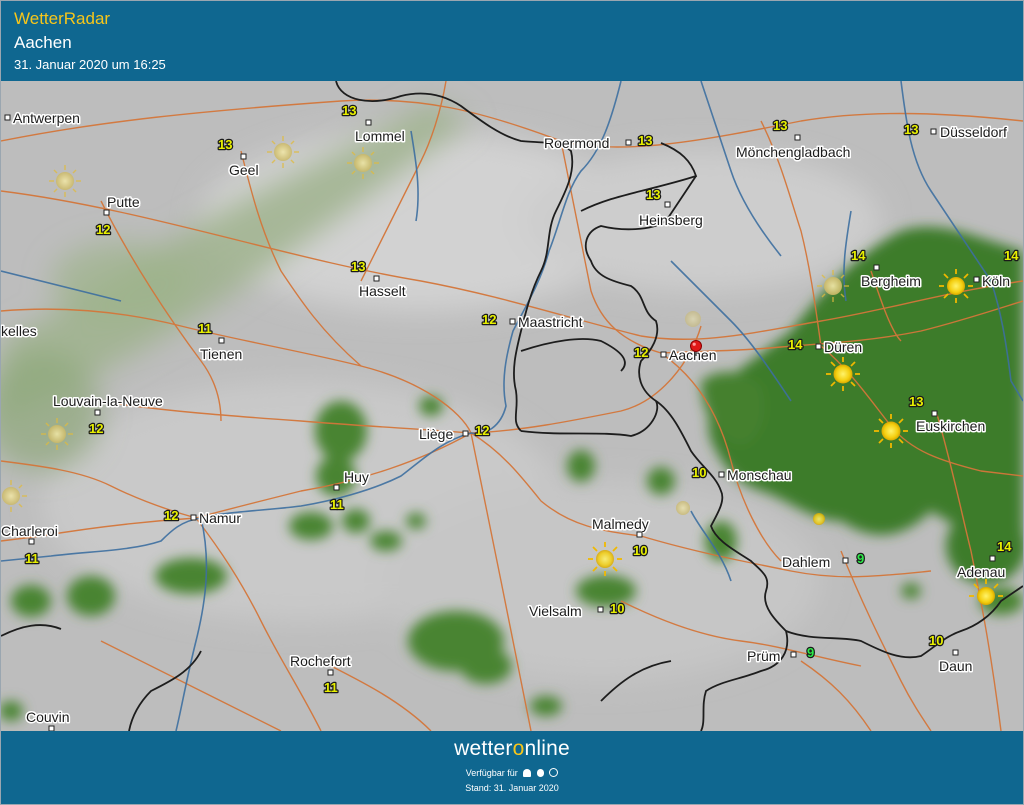  I want to click on place-name: Monschau, so click(760, 475).